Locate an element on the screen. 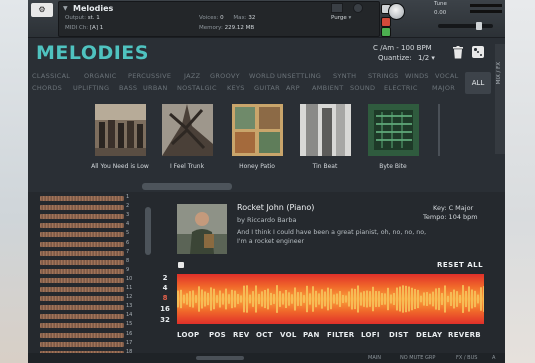  list-item: 11 is located at coordinates (86, 289).